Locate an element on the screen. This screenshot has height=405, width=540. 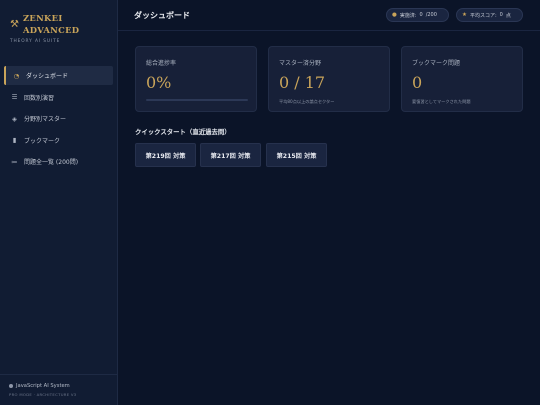
sidebar-item-by-field: ◈ 分野別マスター is located at coordinates (58, 118).